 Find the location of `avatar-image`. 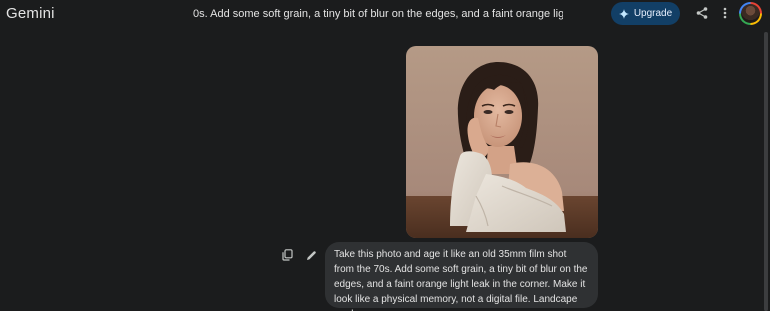

avatar-image is located at coordinates (750, 13).